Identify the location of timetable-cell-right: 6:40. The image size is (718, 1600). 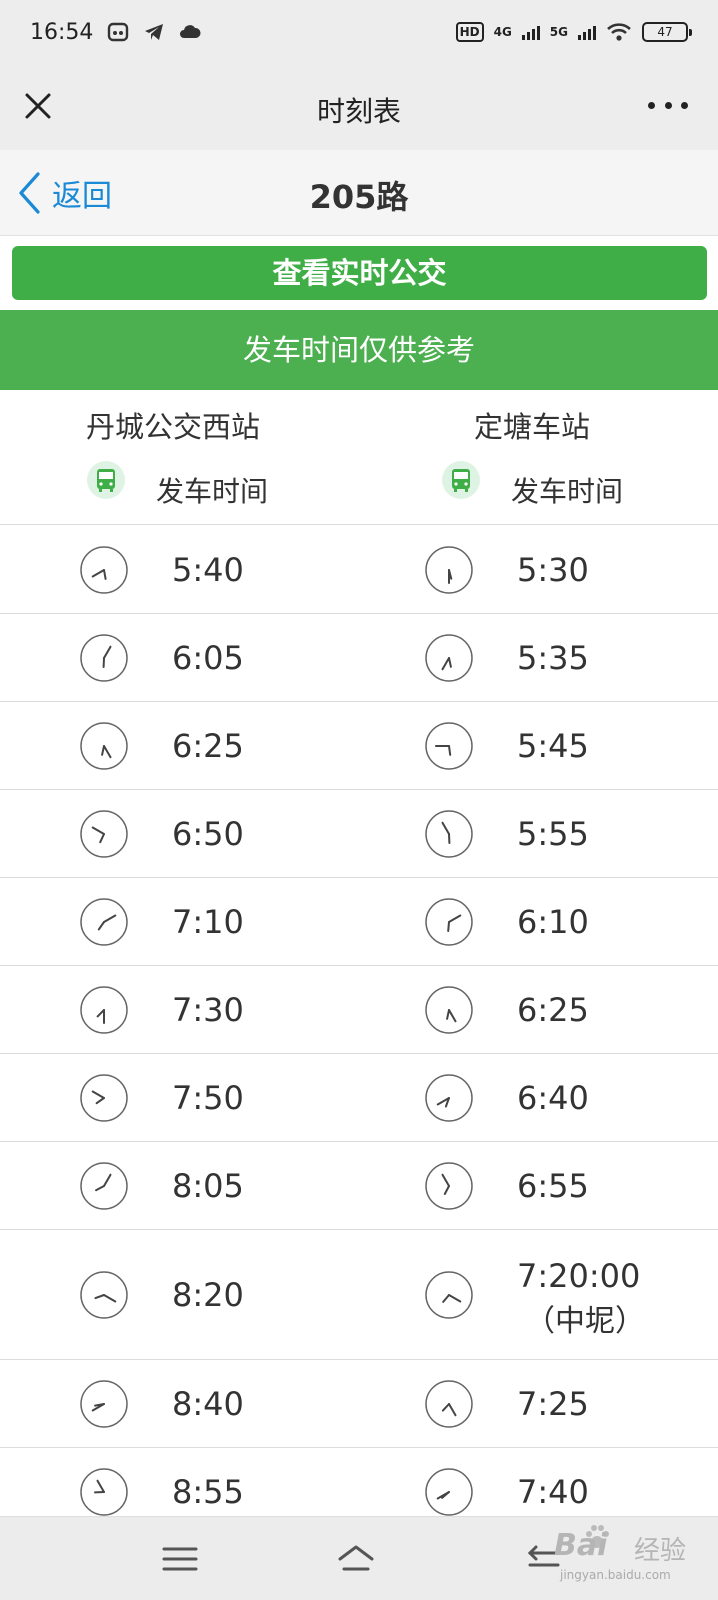
(538, 1097).